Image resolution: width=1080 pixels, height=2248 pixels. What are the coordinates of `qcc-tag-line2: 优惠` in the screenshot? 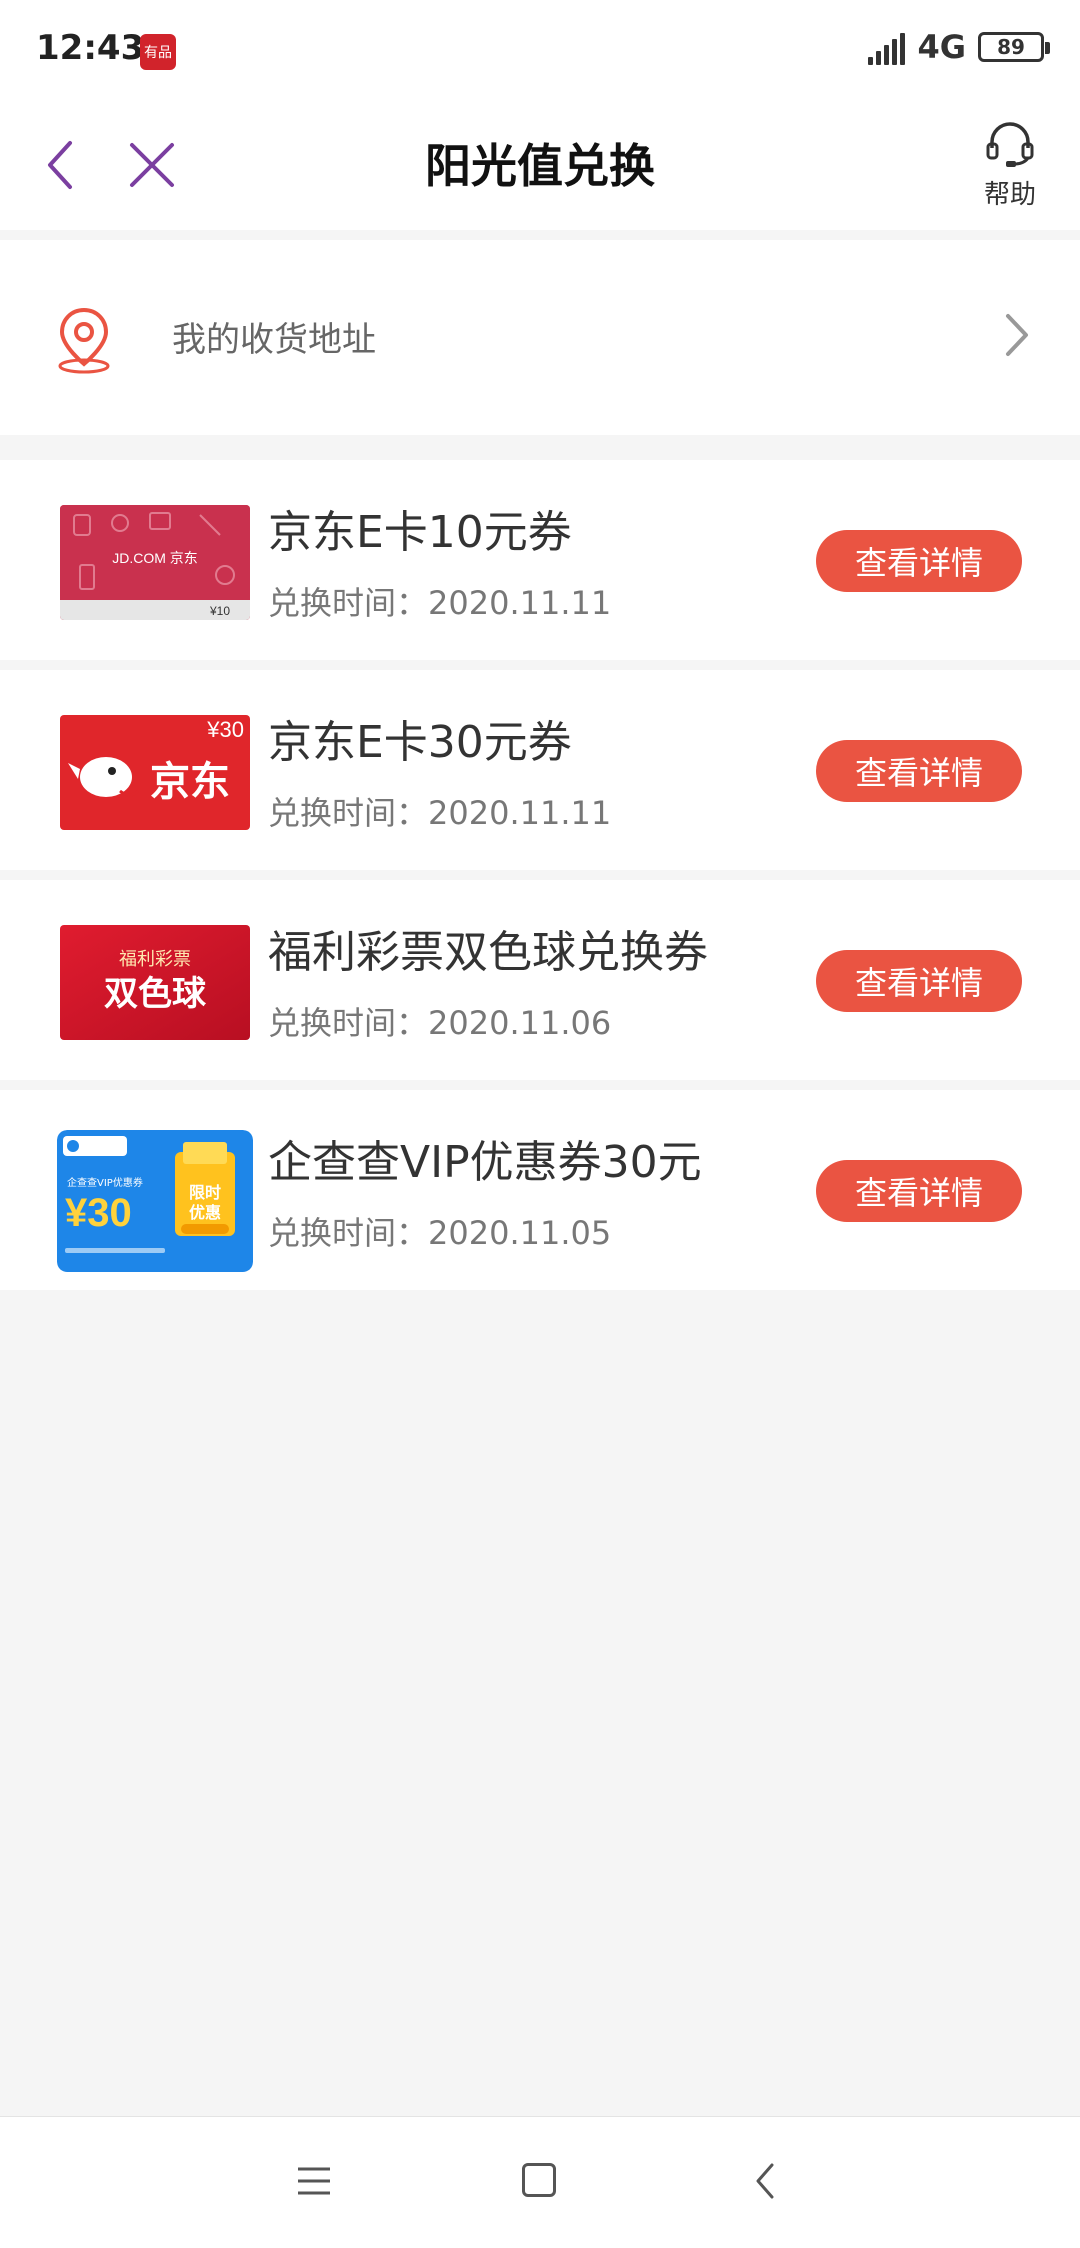 It's located at (205, 1212).